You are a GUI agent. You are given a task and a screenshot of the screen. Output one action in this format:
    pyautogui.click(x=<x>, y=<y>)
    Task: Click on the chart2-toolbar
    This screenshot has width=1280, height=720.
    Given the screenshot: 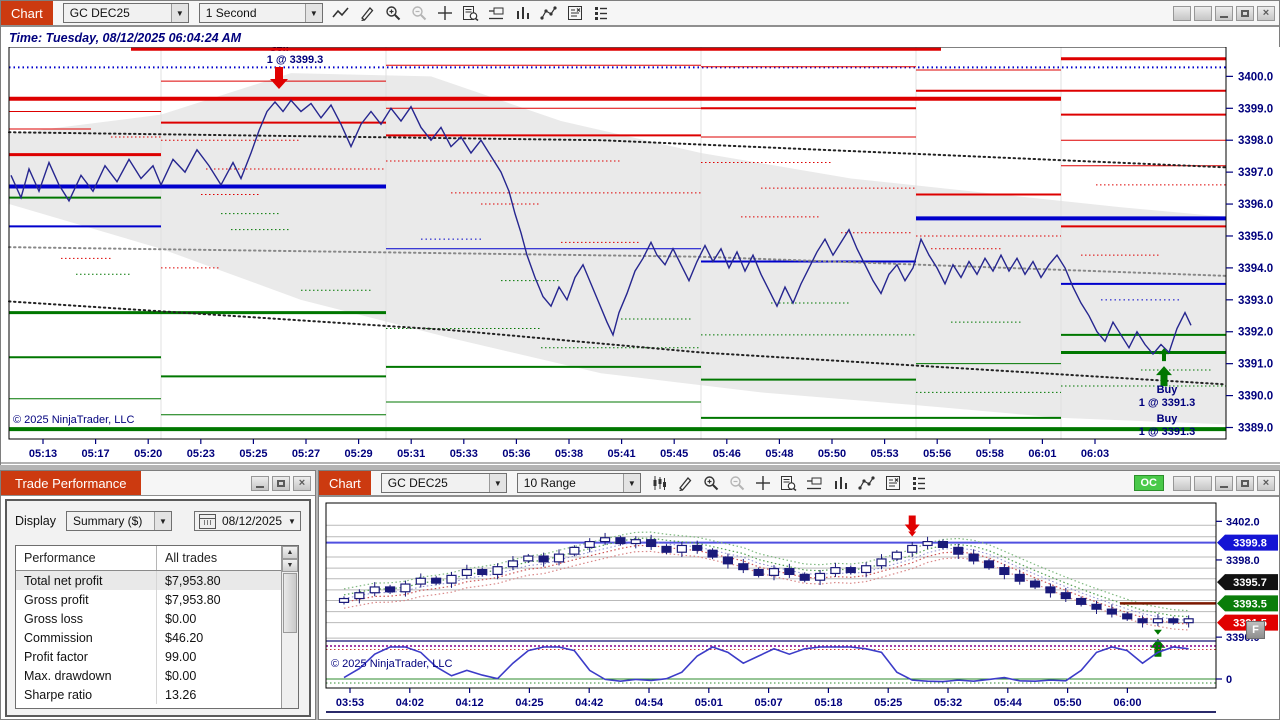 What is the action you would take?
    pyautogui.click(x=789, y=483)
    